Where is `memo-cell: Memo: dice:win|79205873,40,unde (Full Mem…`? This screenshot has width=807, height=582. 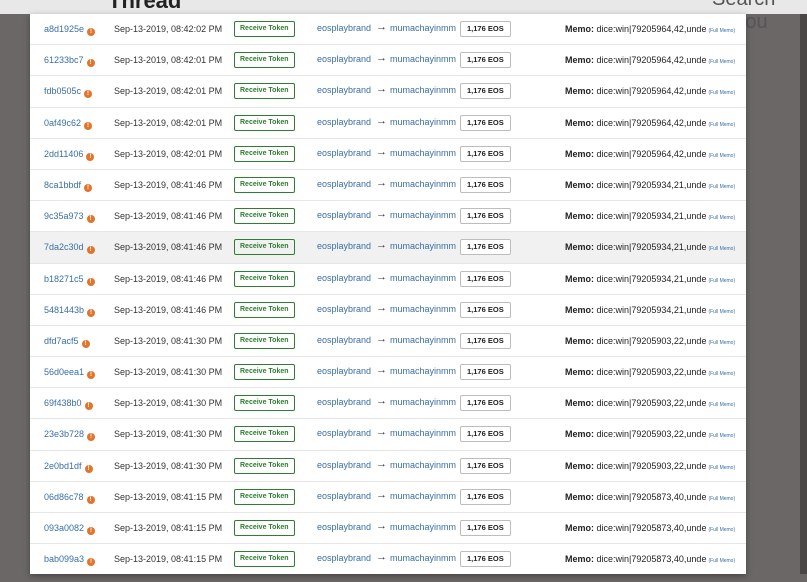 memo-cell: Memo: dice:win|79205873,40,unde (Full Mem… is located at coordinates (650, 497).